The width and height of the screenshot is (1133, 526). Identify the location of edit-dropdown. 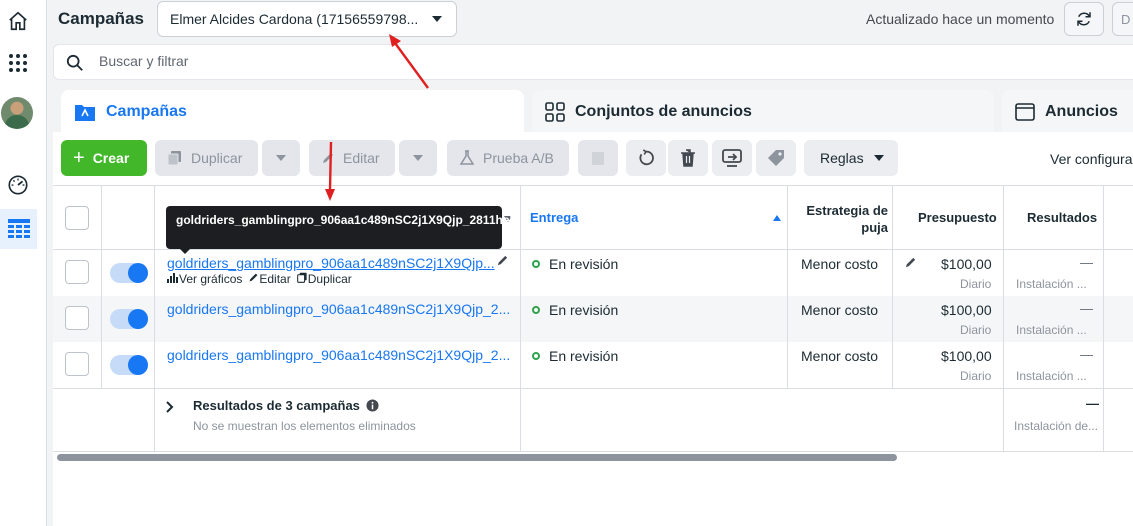
(418, 158).